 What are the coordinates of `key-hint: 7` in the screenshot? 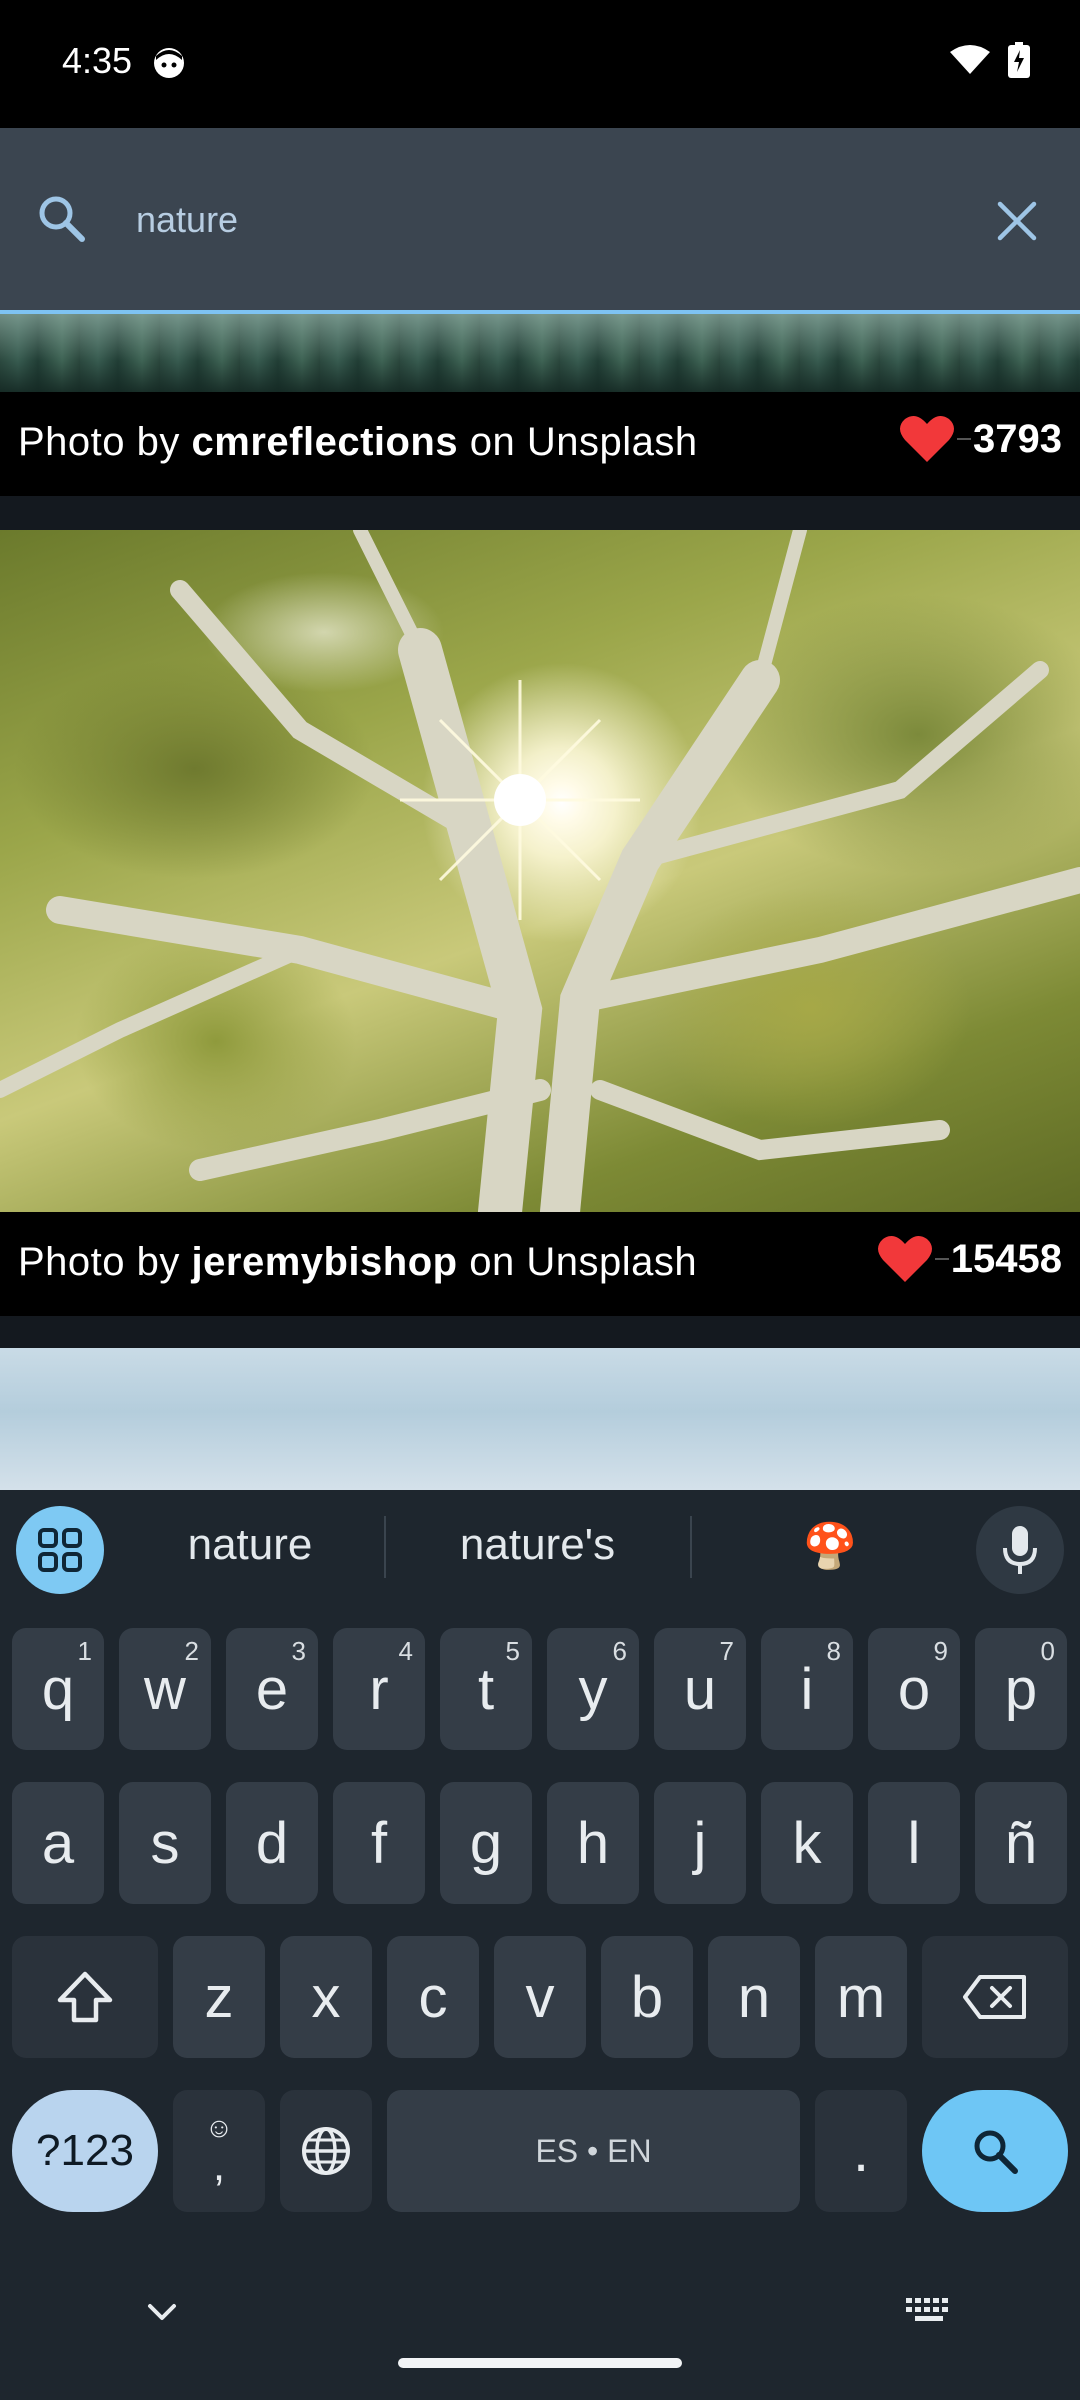 It's located at (726, 1651).